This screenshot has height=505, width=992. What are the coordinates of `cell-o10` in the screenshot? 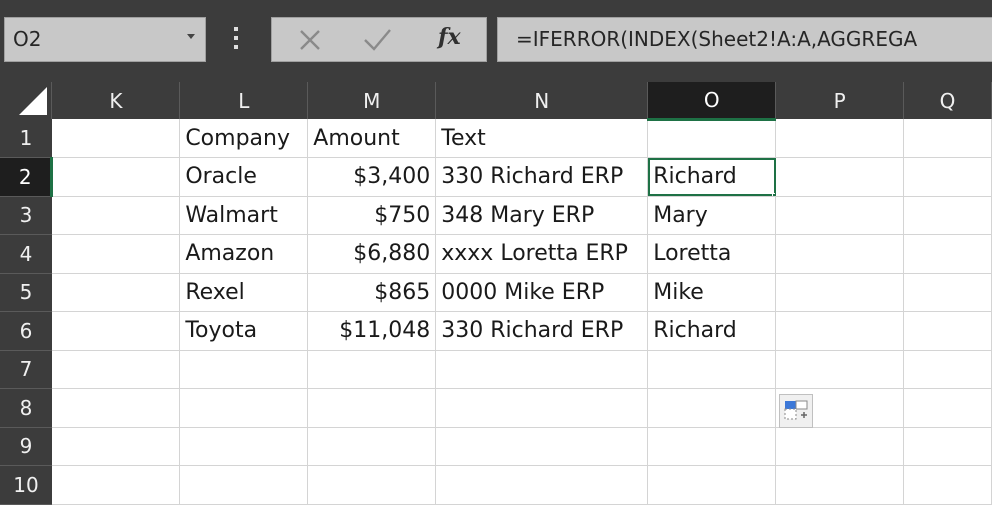 It's located at (712, 485).